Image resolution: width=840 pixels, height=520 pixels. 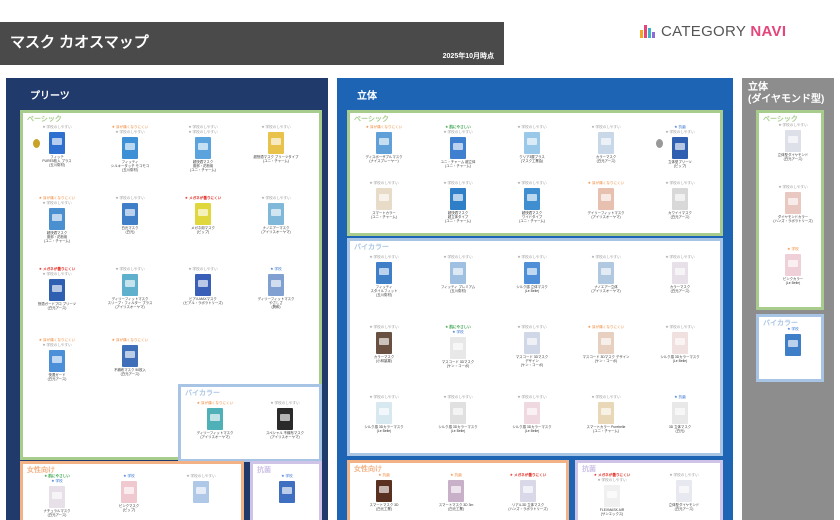 I want to click on product-card: ★ 学校 ピンクカラー (Le Belle), so click(x=793, y=278).